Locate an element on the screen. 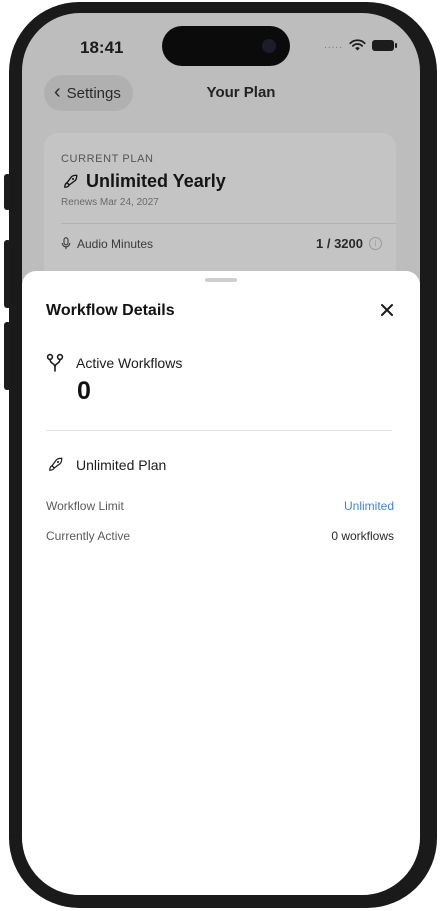 This screenshot has height=911, width=441. plan-renewal-date: Renews Mar 24, 2027 is located at coordinates (110, 202).